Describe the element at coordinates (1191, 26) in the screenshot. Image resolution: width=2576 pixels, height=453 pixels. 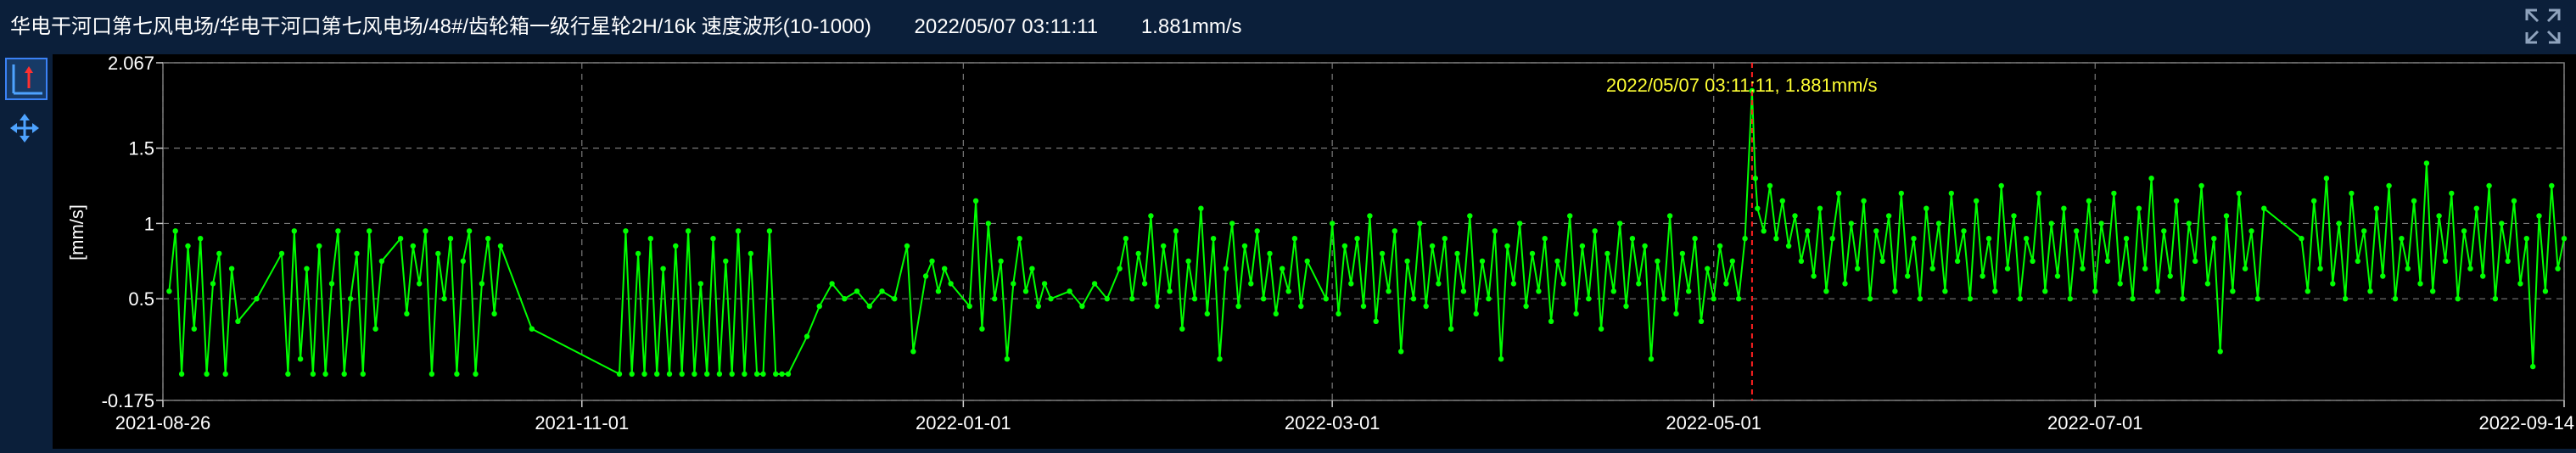
I see `cursor-value: 1.881mm/s` at that location.